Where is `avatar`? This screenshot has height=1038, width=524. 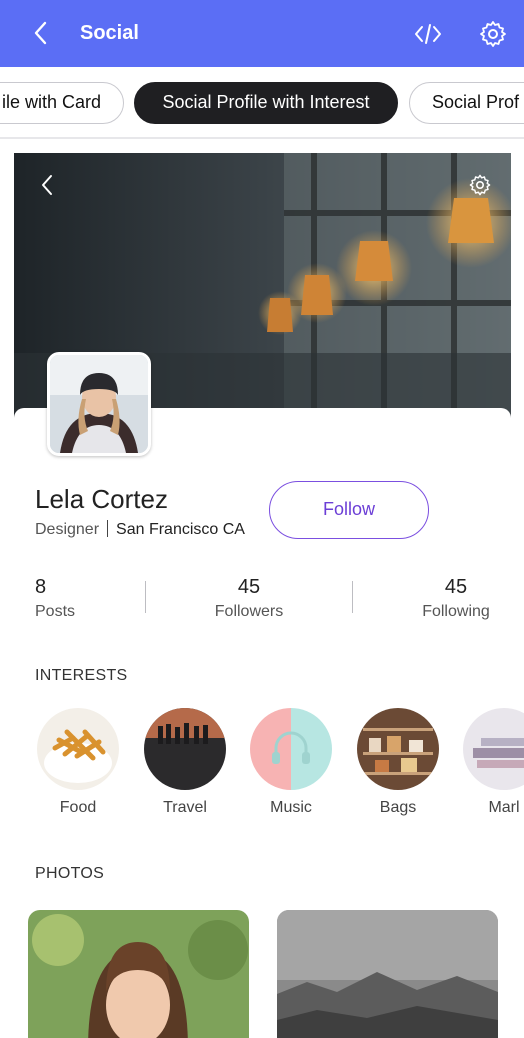
avatar is located at coordinates (99, 404).